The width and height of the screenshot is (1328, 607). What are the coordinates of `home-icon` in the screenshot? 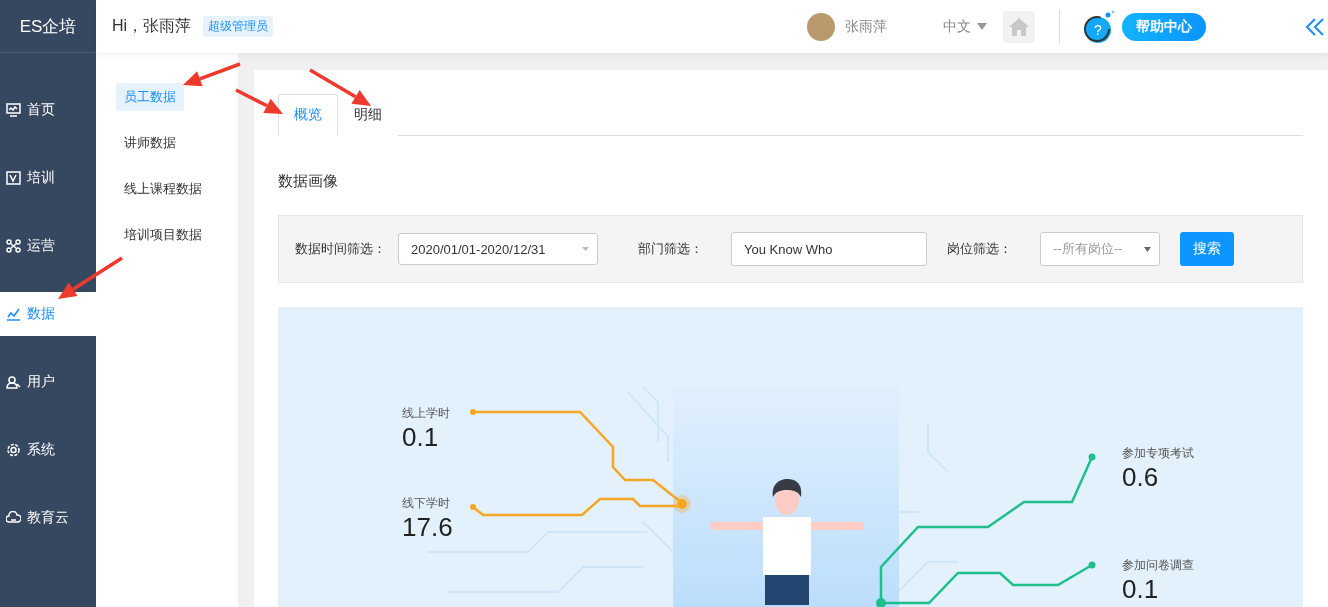 It's located at (1019, 26).